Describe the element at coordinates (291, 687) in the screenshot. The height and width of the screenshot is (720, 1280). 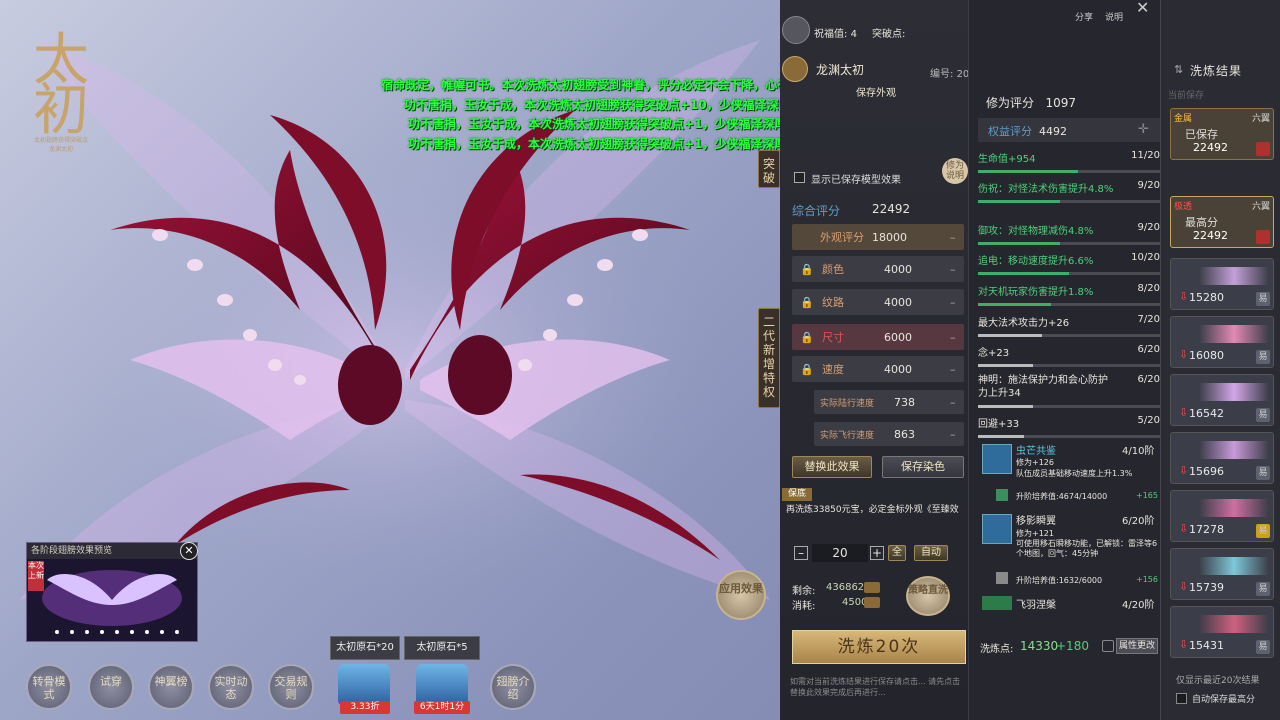
I see `nav-trade-rules: 交易规则` at that location.